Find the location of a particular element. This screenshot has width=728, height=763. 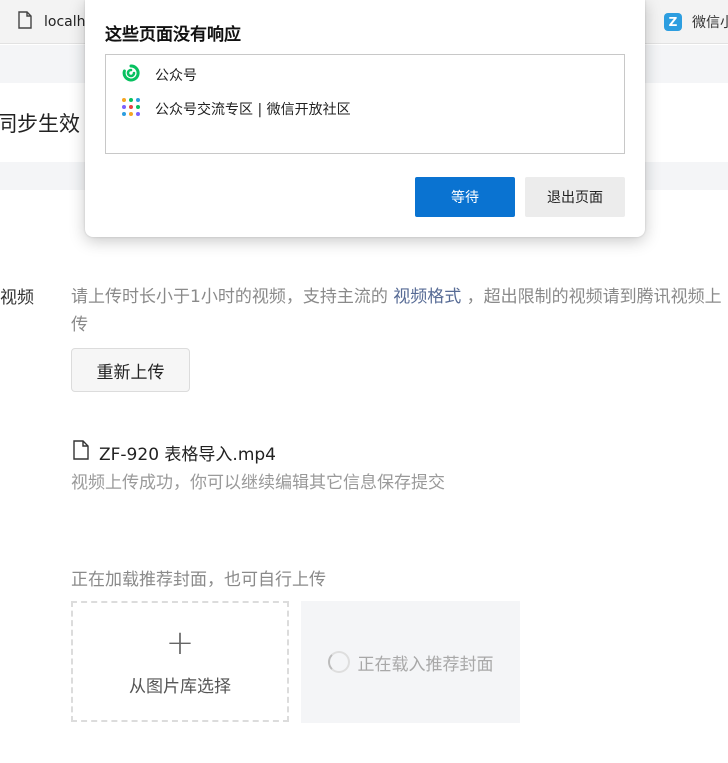

select-from-library-label: 从图片库选择 is located at coordinates (180, 687).